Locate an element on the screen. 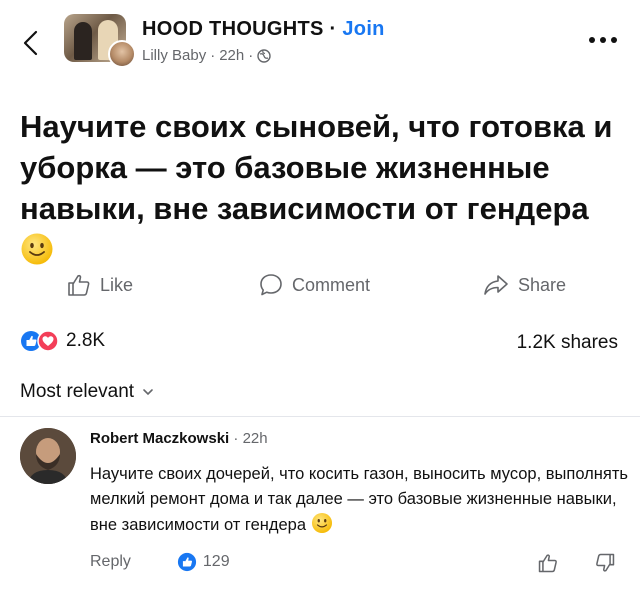 This screenshot has width=640, height=608. share-arrow-icon is located at coordinates (496, 285).